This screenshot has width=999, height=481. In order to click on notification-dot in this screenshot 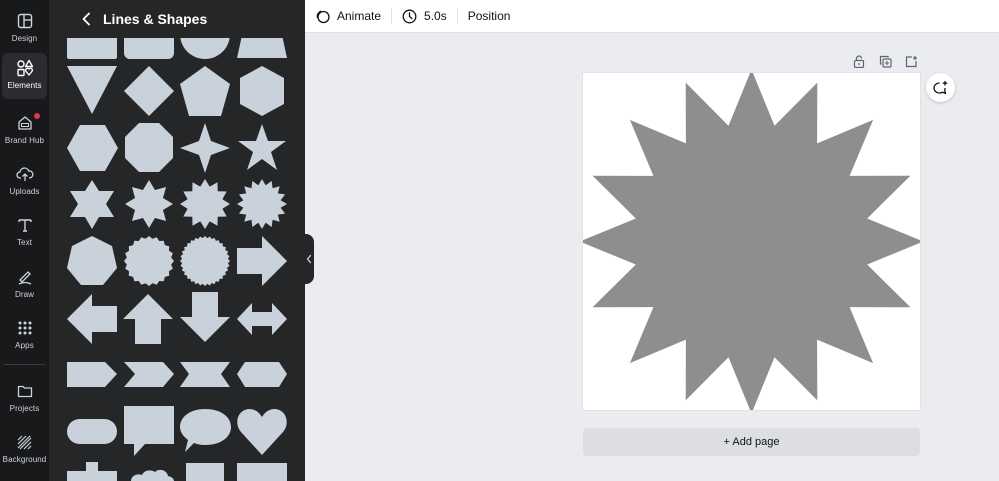, I will do `click(37, 116)`.